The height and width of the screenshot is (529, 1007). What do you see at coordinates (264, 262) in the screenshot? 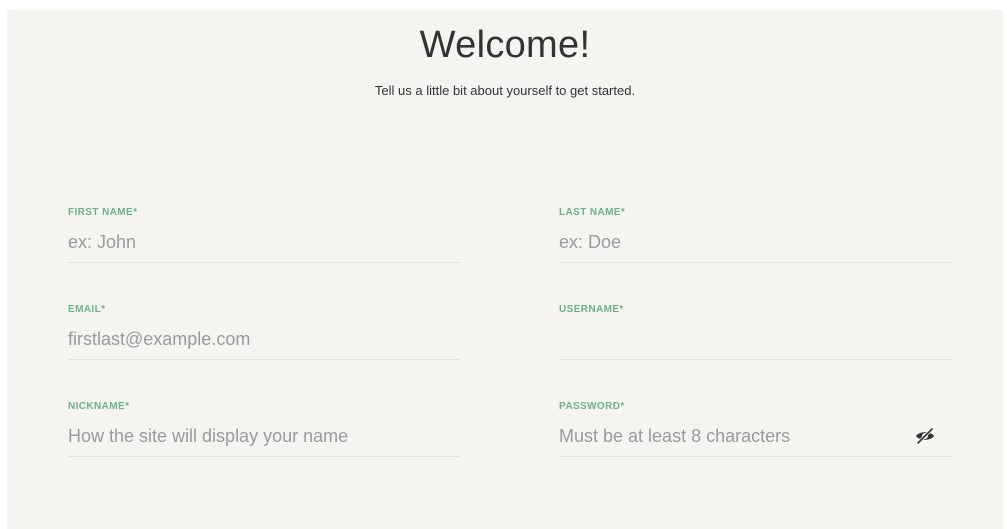
I see `first-name-underline` at bounding box center [264, 262].